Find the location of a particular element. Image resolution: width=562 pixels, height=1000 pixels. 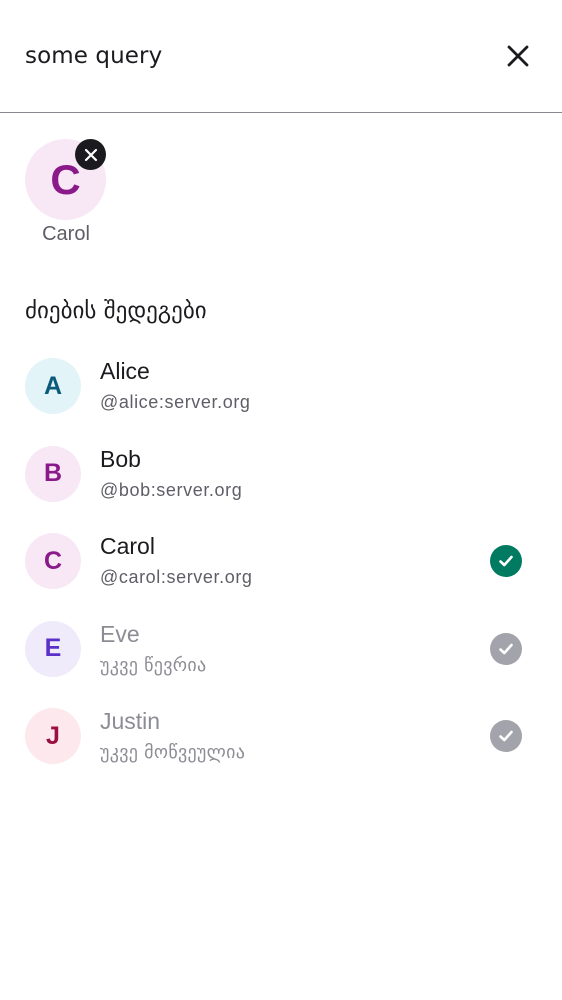

avatar: J is located at coordinates (53, 736).